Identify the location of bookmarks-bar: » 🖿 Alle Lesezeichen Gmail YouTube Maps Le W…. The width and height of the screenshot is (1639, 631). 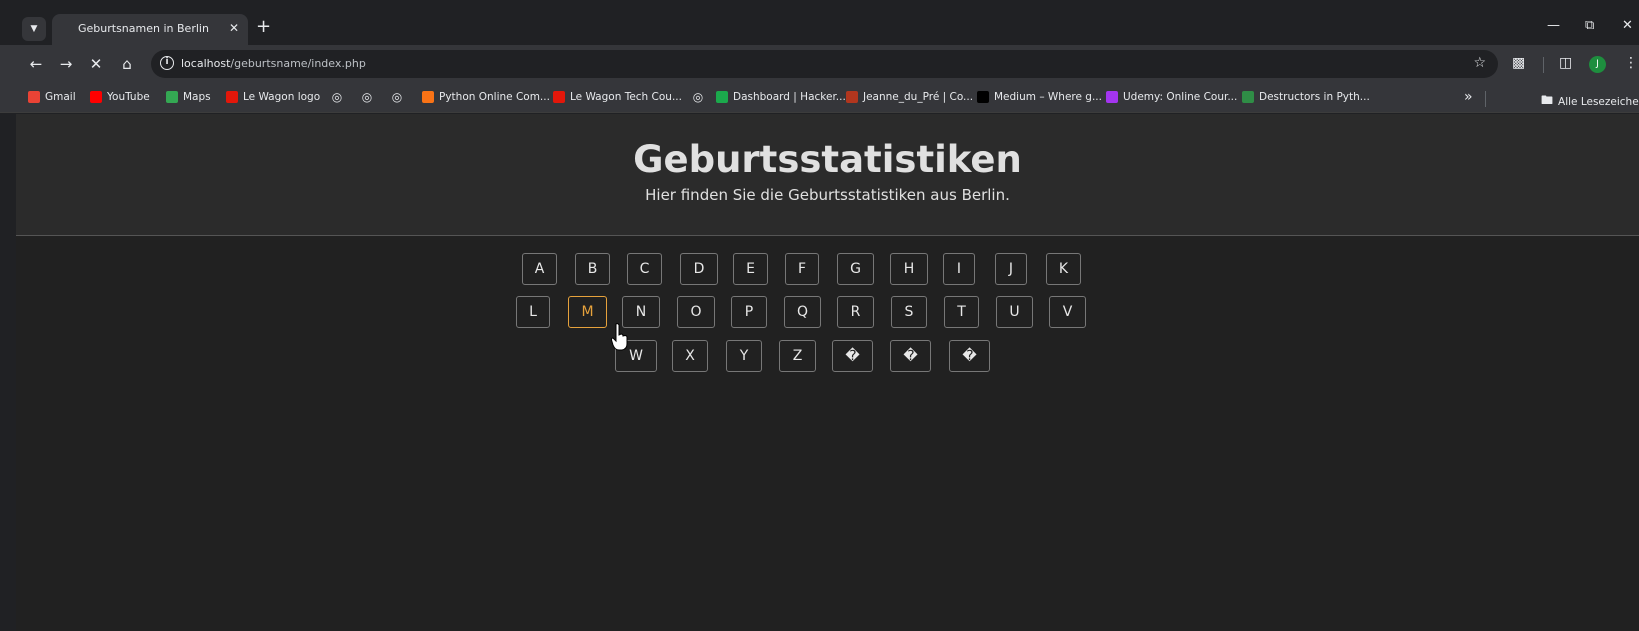
(819, 99).